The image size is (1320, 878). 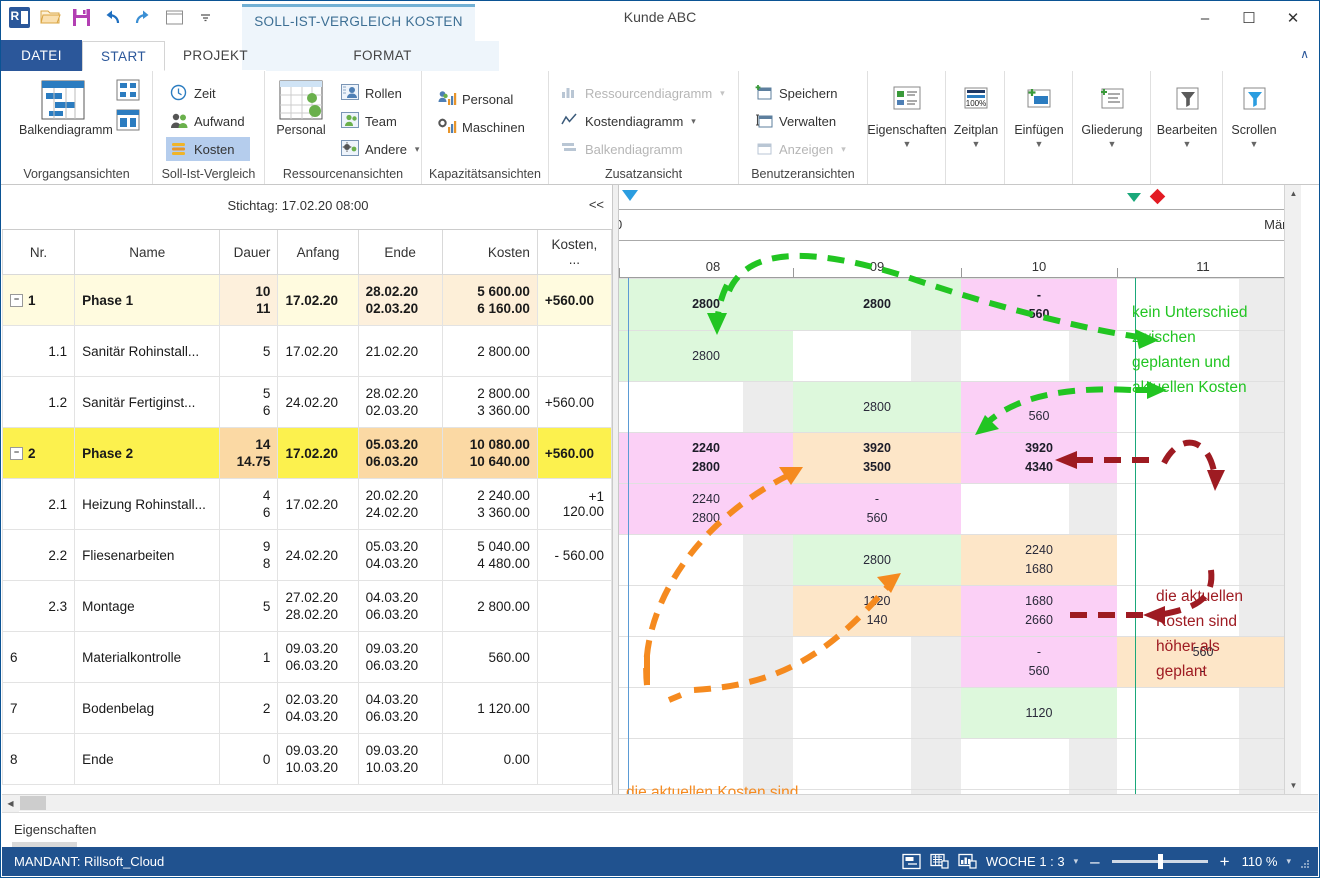 I want to click on chart-cell-plan: 3920, so click(x=1039, y=448).